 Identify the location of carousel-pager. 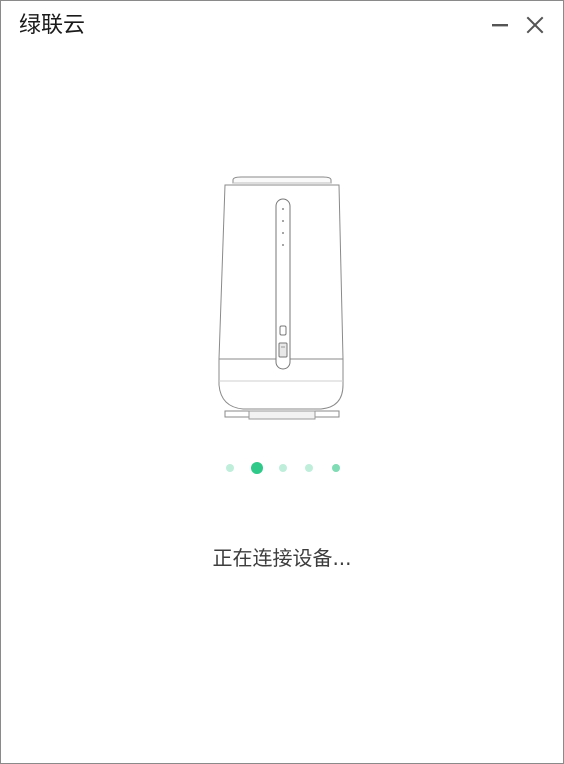
(282, 468).